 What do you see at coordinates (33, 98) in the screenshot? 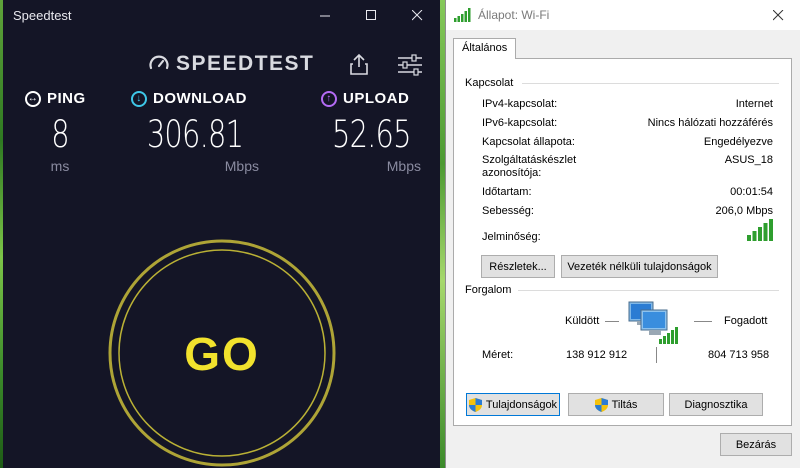
I see `ping-icon: ↔` at bounding box center [33, 98].